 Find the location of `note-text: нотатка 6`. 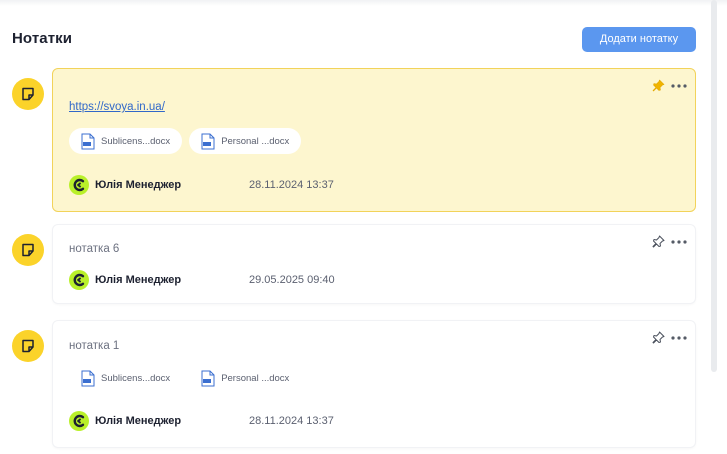

note-text: нотатка 6 is located at coordinates (94, 249).